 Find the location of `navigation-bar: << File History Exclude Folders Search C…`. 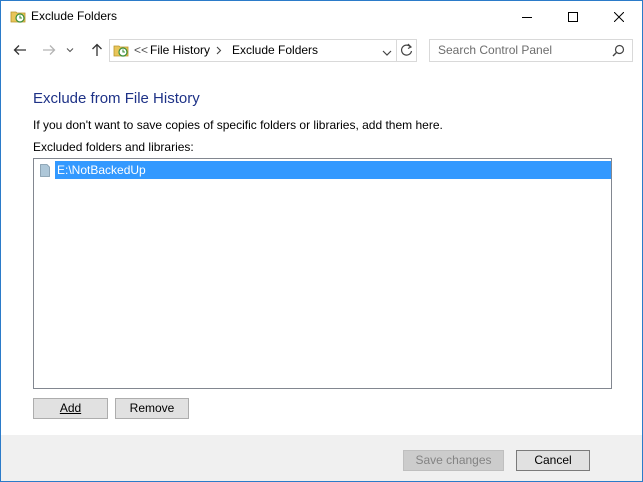

navigation-bar: << File History Exclude Folders Search C… is located at coordinates (321, 50).